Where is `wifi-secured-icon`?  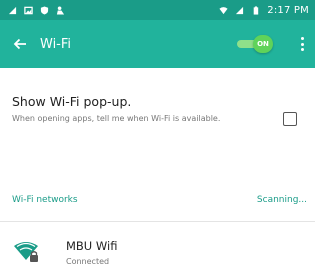 wifi-secured-icon is located at coordinates (26, 252).